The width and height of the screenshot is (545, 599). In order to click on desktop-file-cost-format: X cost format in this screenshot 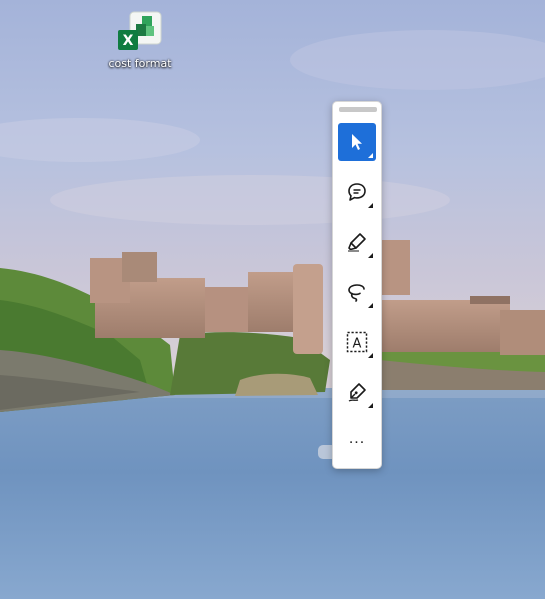, I will do `click(140, 40)`.